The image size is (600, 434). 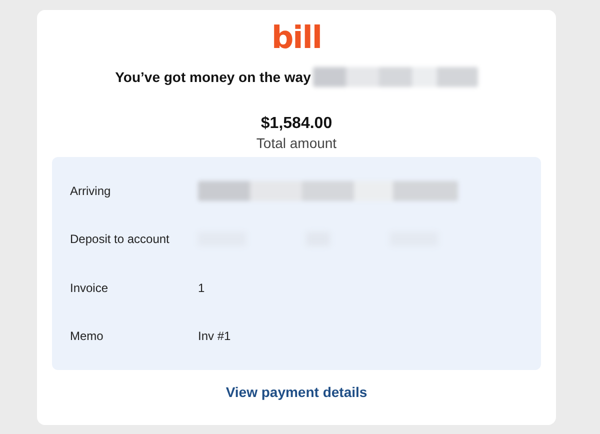 I want to click on logo: bill, so click(x=296, y=38).